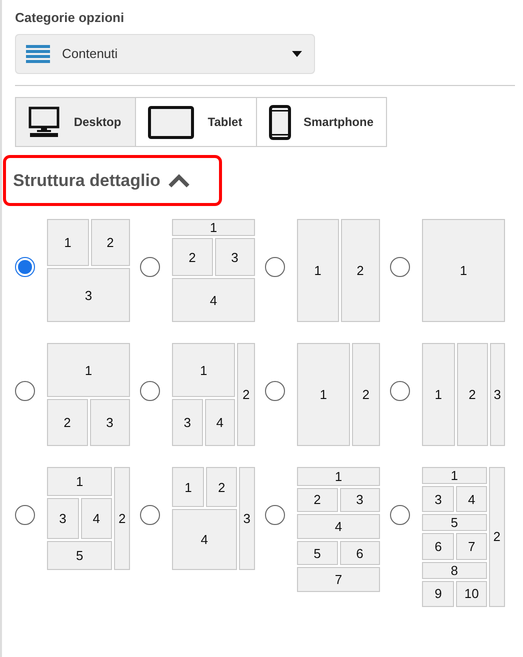 This screenshot has width=523, height=657. What do you see at coordinates (70, 18) in the screenshot?
I see `field-label: Categorie opzioni` at bounding box center [70, 18].